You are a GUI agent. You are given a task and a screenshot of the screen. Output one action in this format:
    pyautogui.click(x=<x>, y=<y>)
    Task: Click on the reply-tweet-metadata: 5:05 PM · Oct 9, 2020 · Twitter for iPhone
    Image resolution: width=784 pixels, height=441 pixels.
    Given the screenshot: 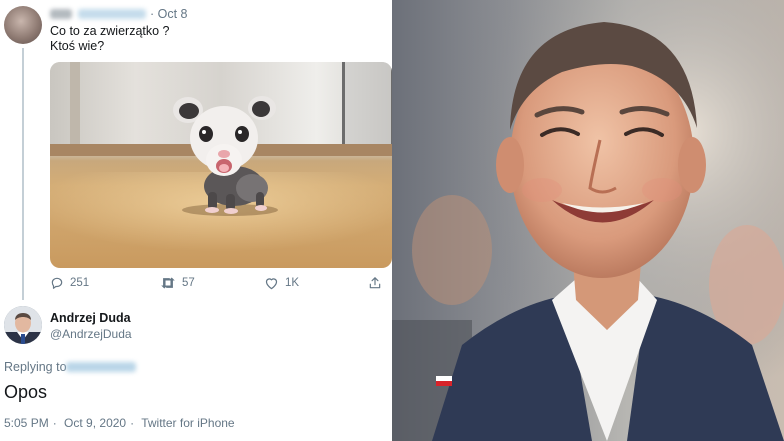 What is the action you would take?
    pyautogui.click(x=121, y=423)
    